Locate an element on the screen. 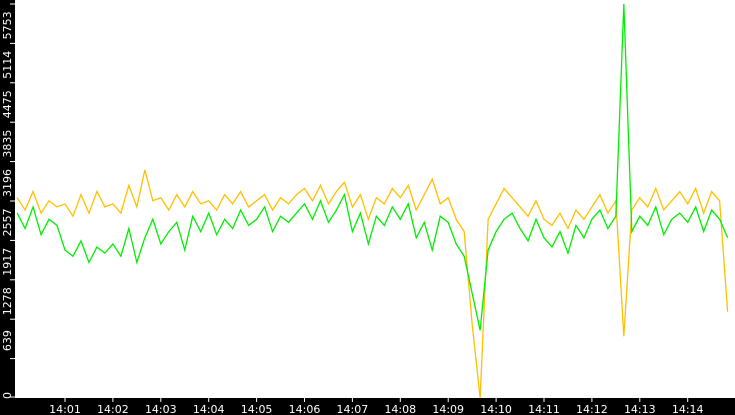 The height and width of the screenshot is (415, 735). x-tick-label: 14:12 is located at coordinates (592, 409).